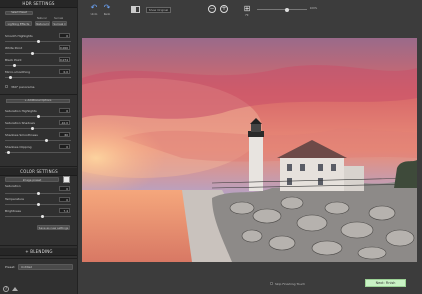 The height and width of the screenshot is (294, 422). Describe the element at coordinates (247, 9) in the screenshot. I see `fit-icon: ⊞` at that location.